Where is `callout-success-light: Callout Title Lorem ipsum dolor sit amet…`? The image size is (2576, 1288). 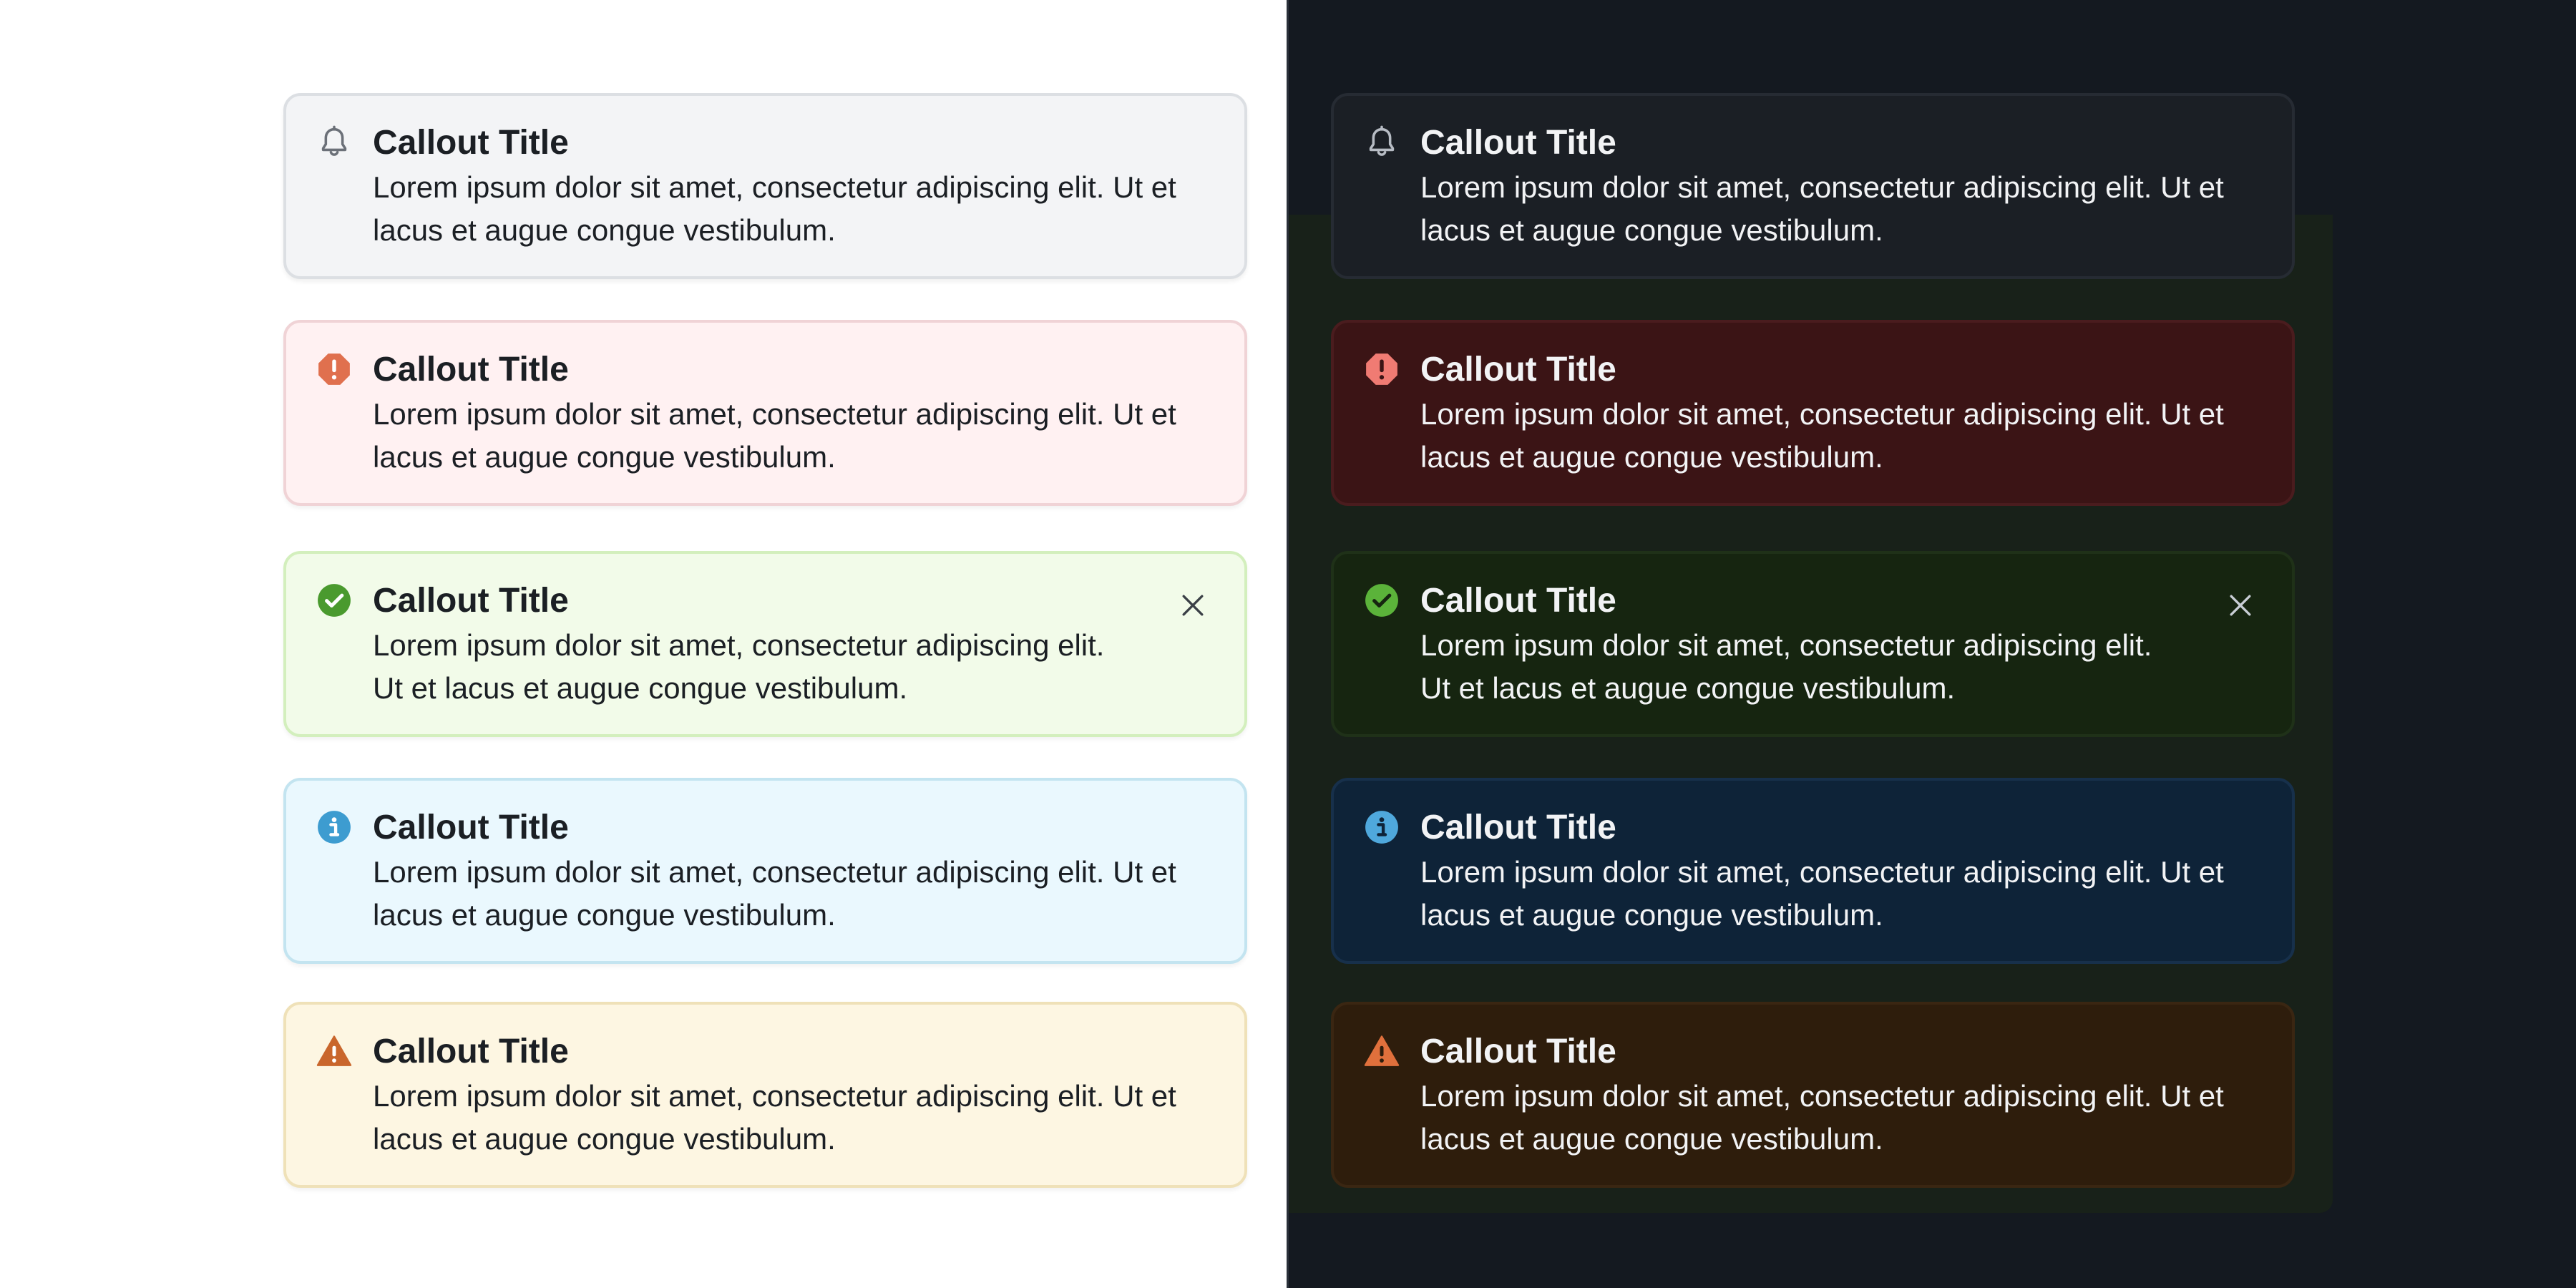 callout-success-light: Callout Title Lorem ipsum dolor sit amet… is located at coordinates (765, 644).